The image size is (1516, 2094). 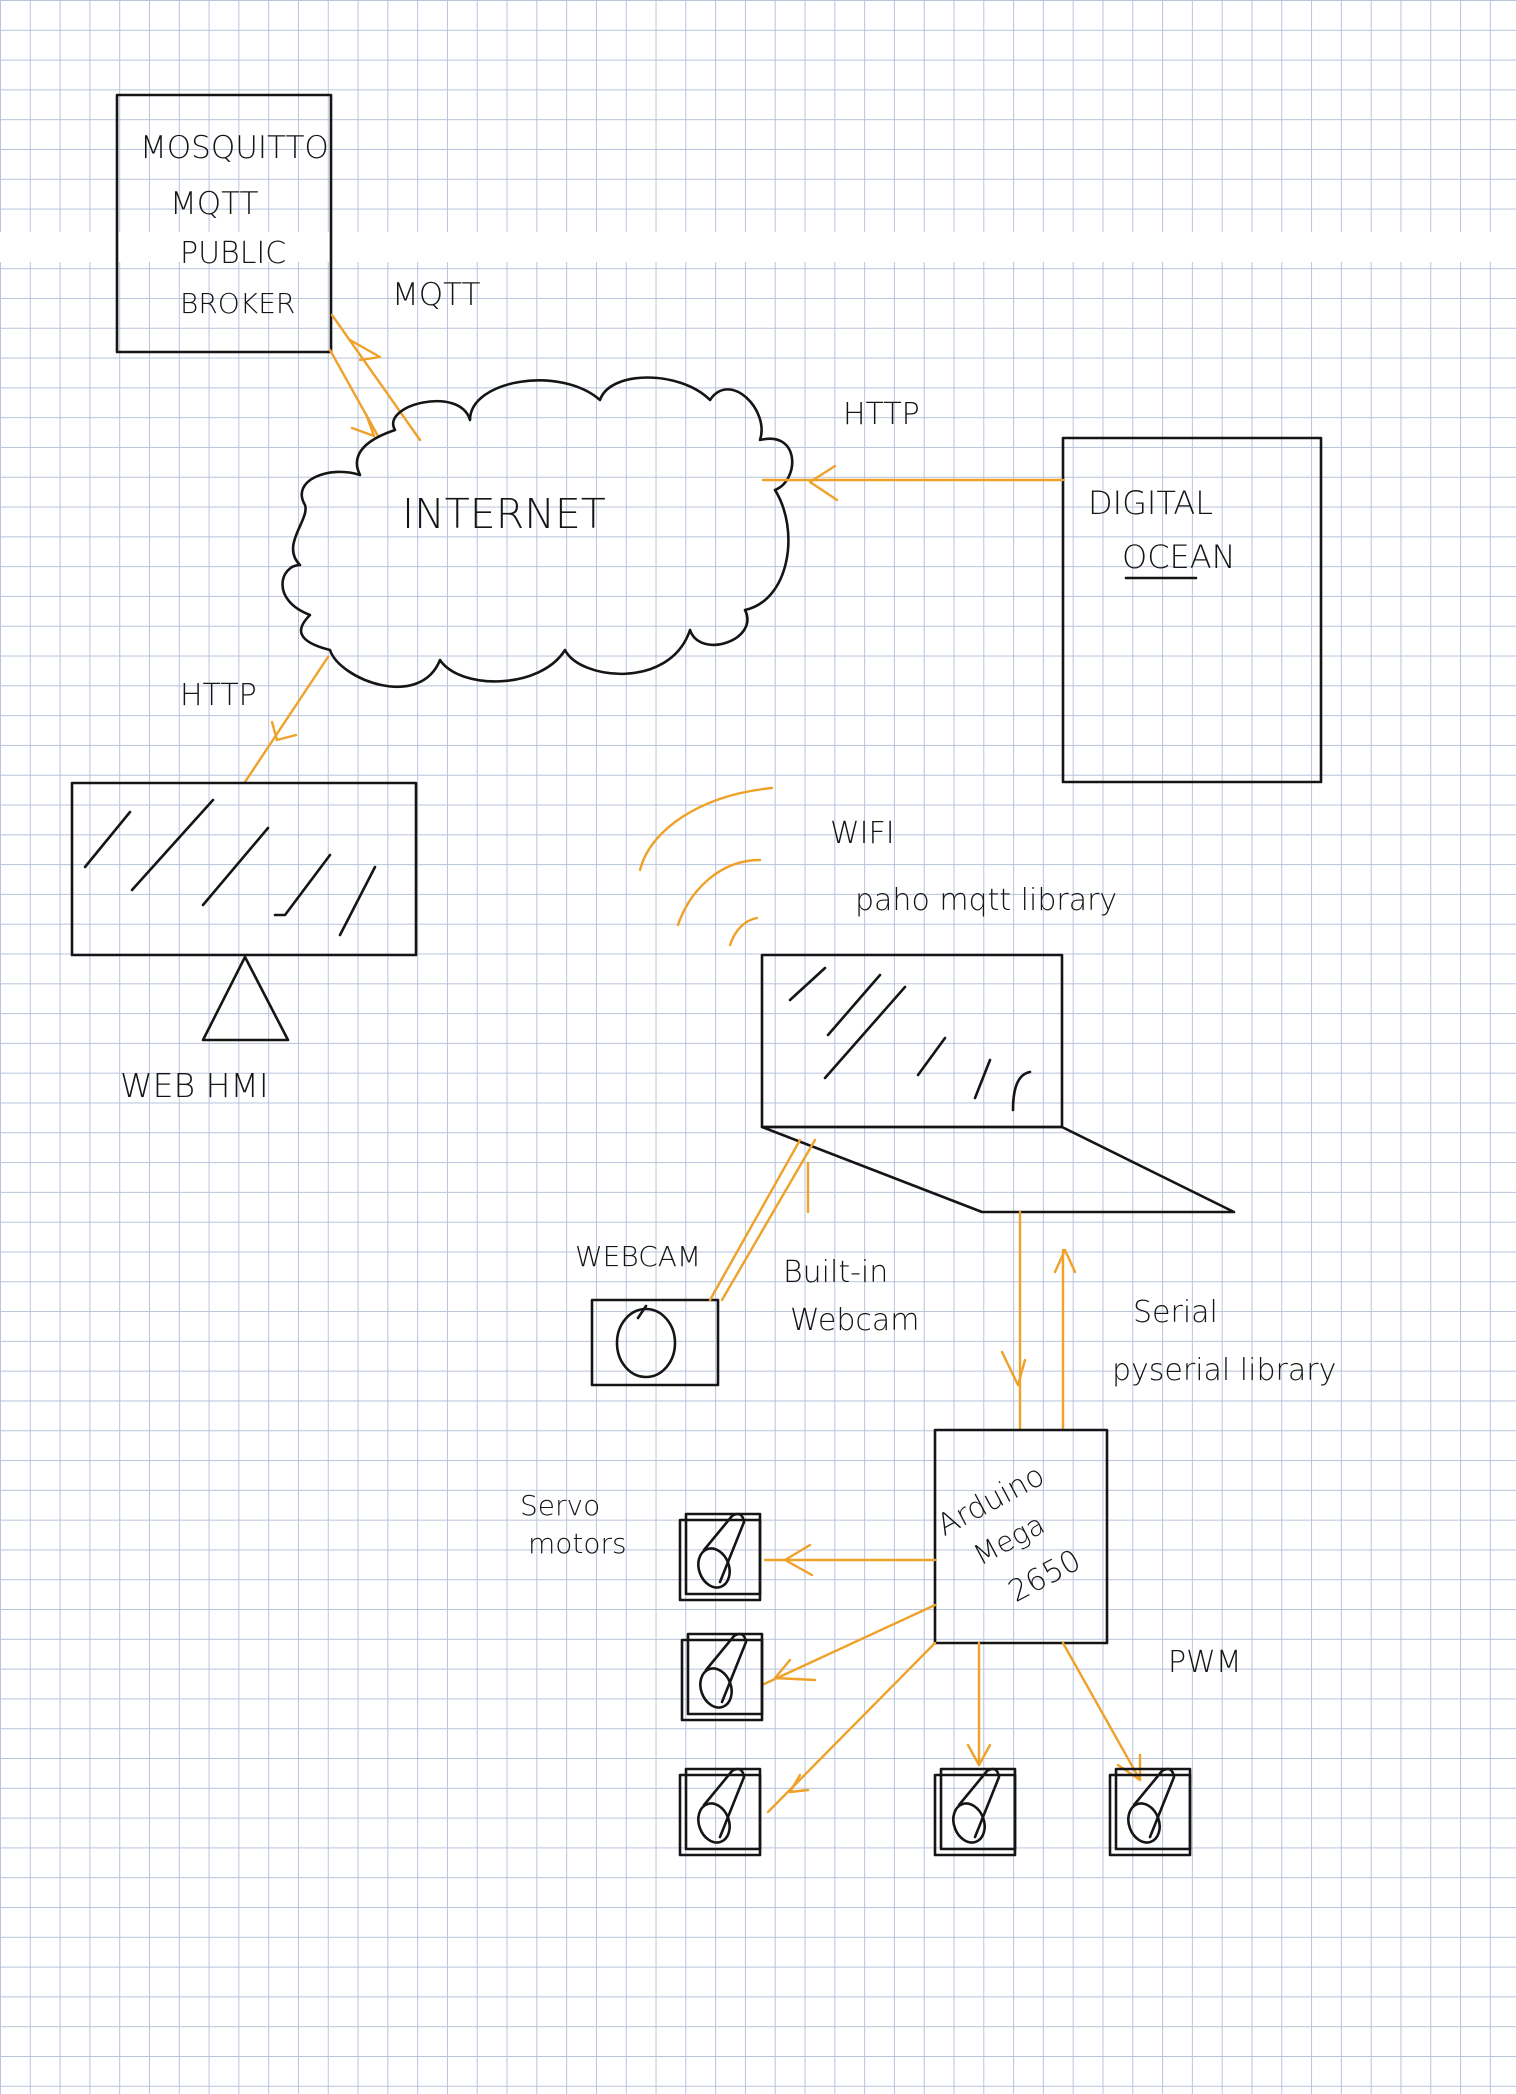 I want to click on broker-internet-arrows, so click(x=375, y=377).